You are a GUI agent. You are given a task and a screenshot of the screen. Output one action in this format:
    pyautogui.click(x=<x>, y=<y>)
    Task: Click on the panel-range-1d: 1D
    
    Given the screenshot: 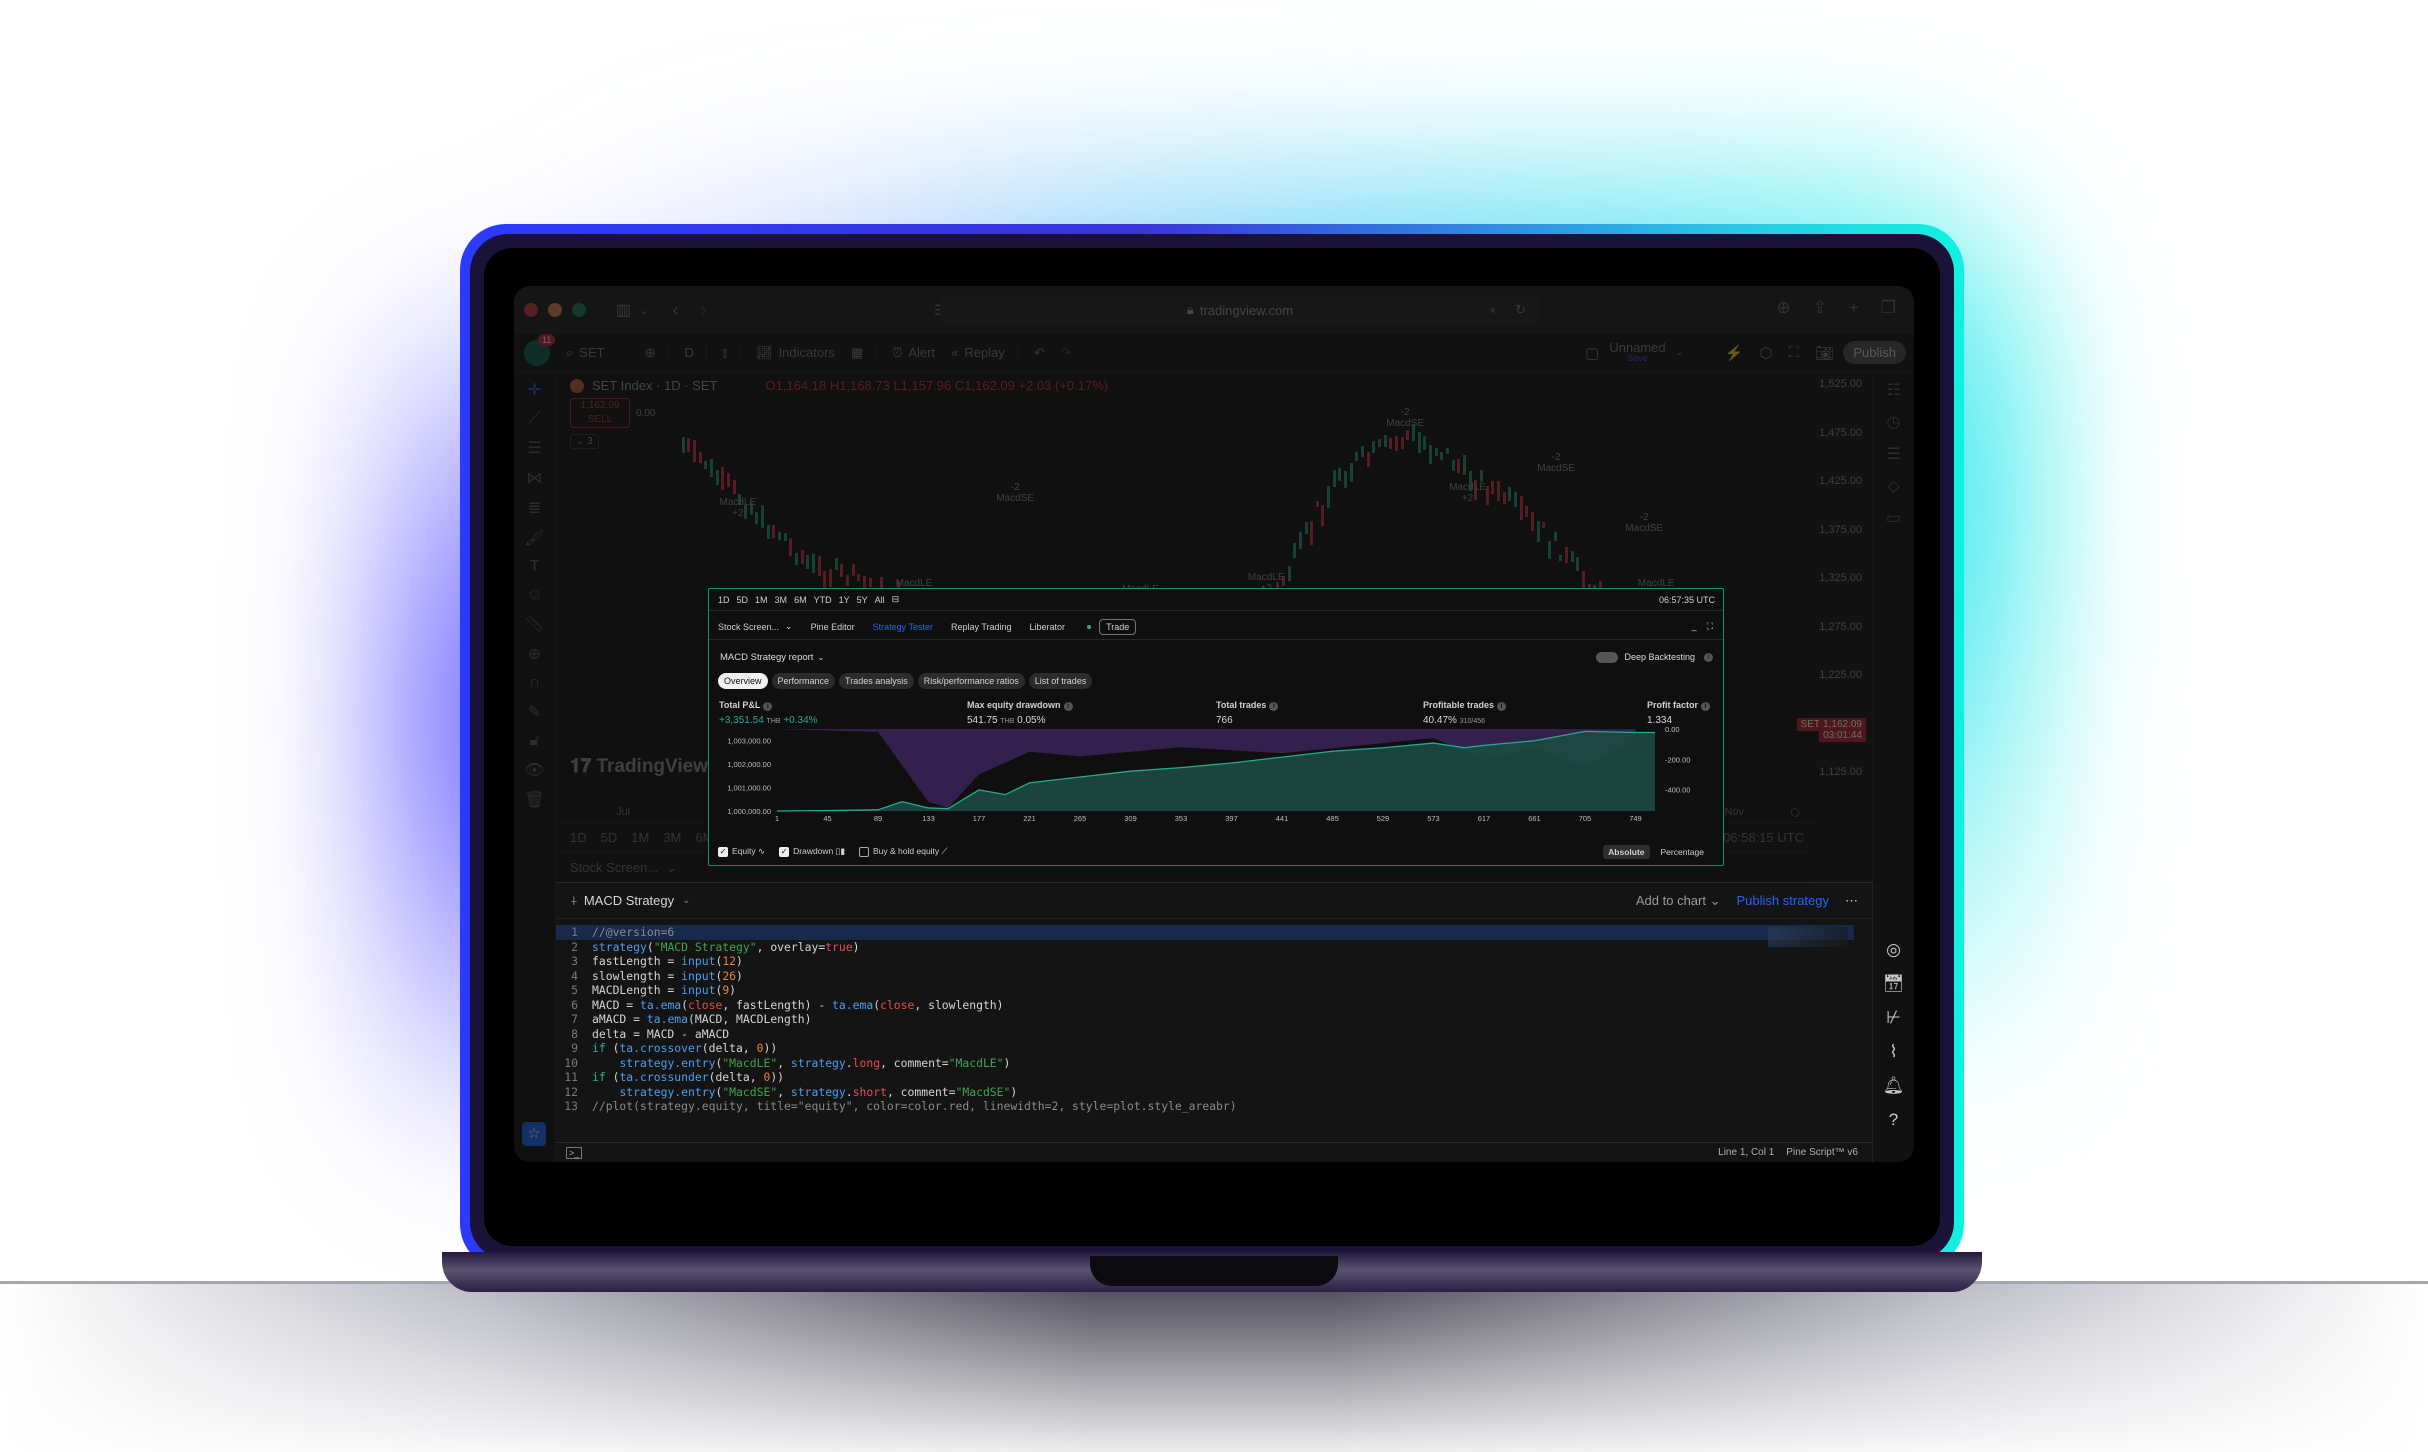 What is the action you would take?
    pyautogui.click(x=724, y=600)
    